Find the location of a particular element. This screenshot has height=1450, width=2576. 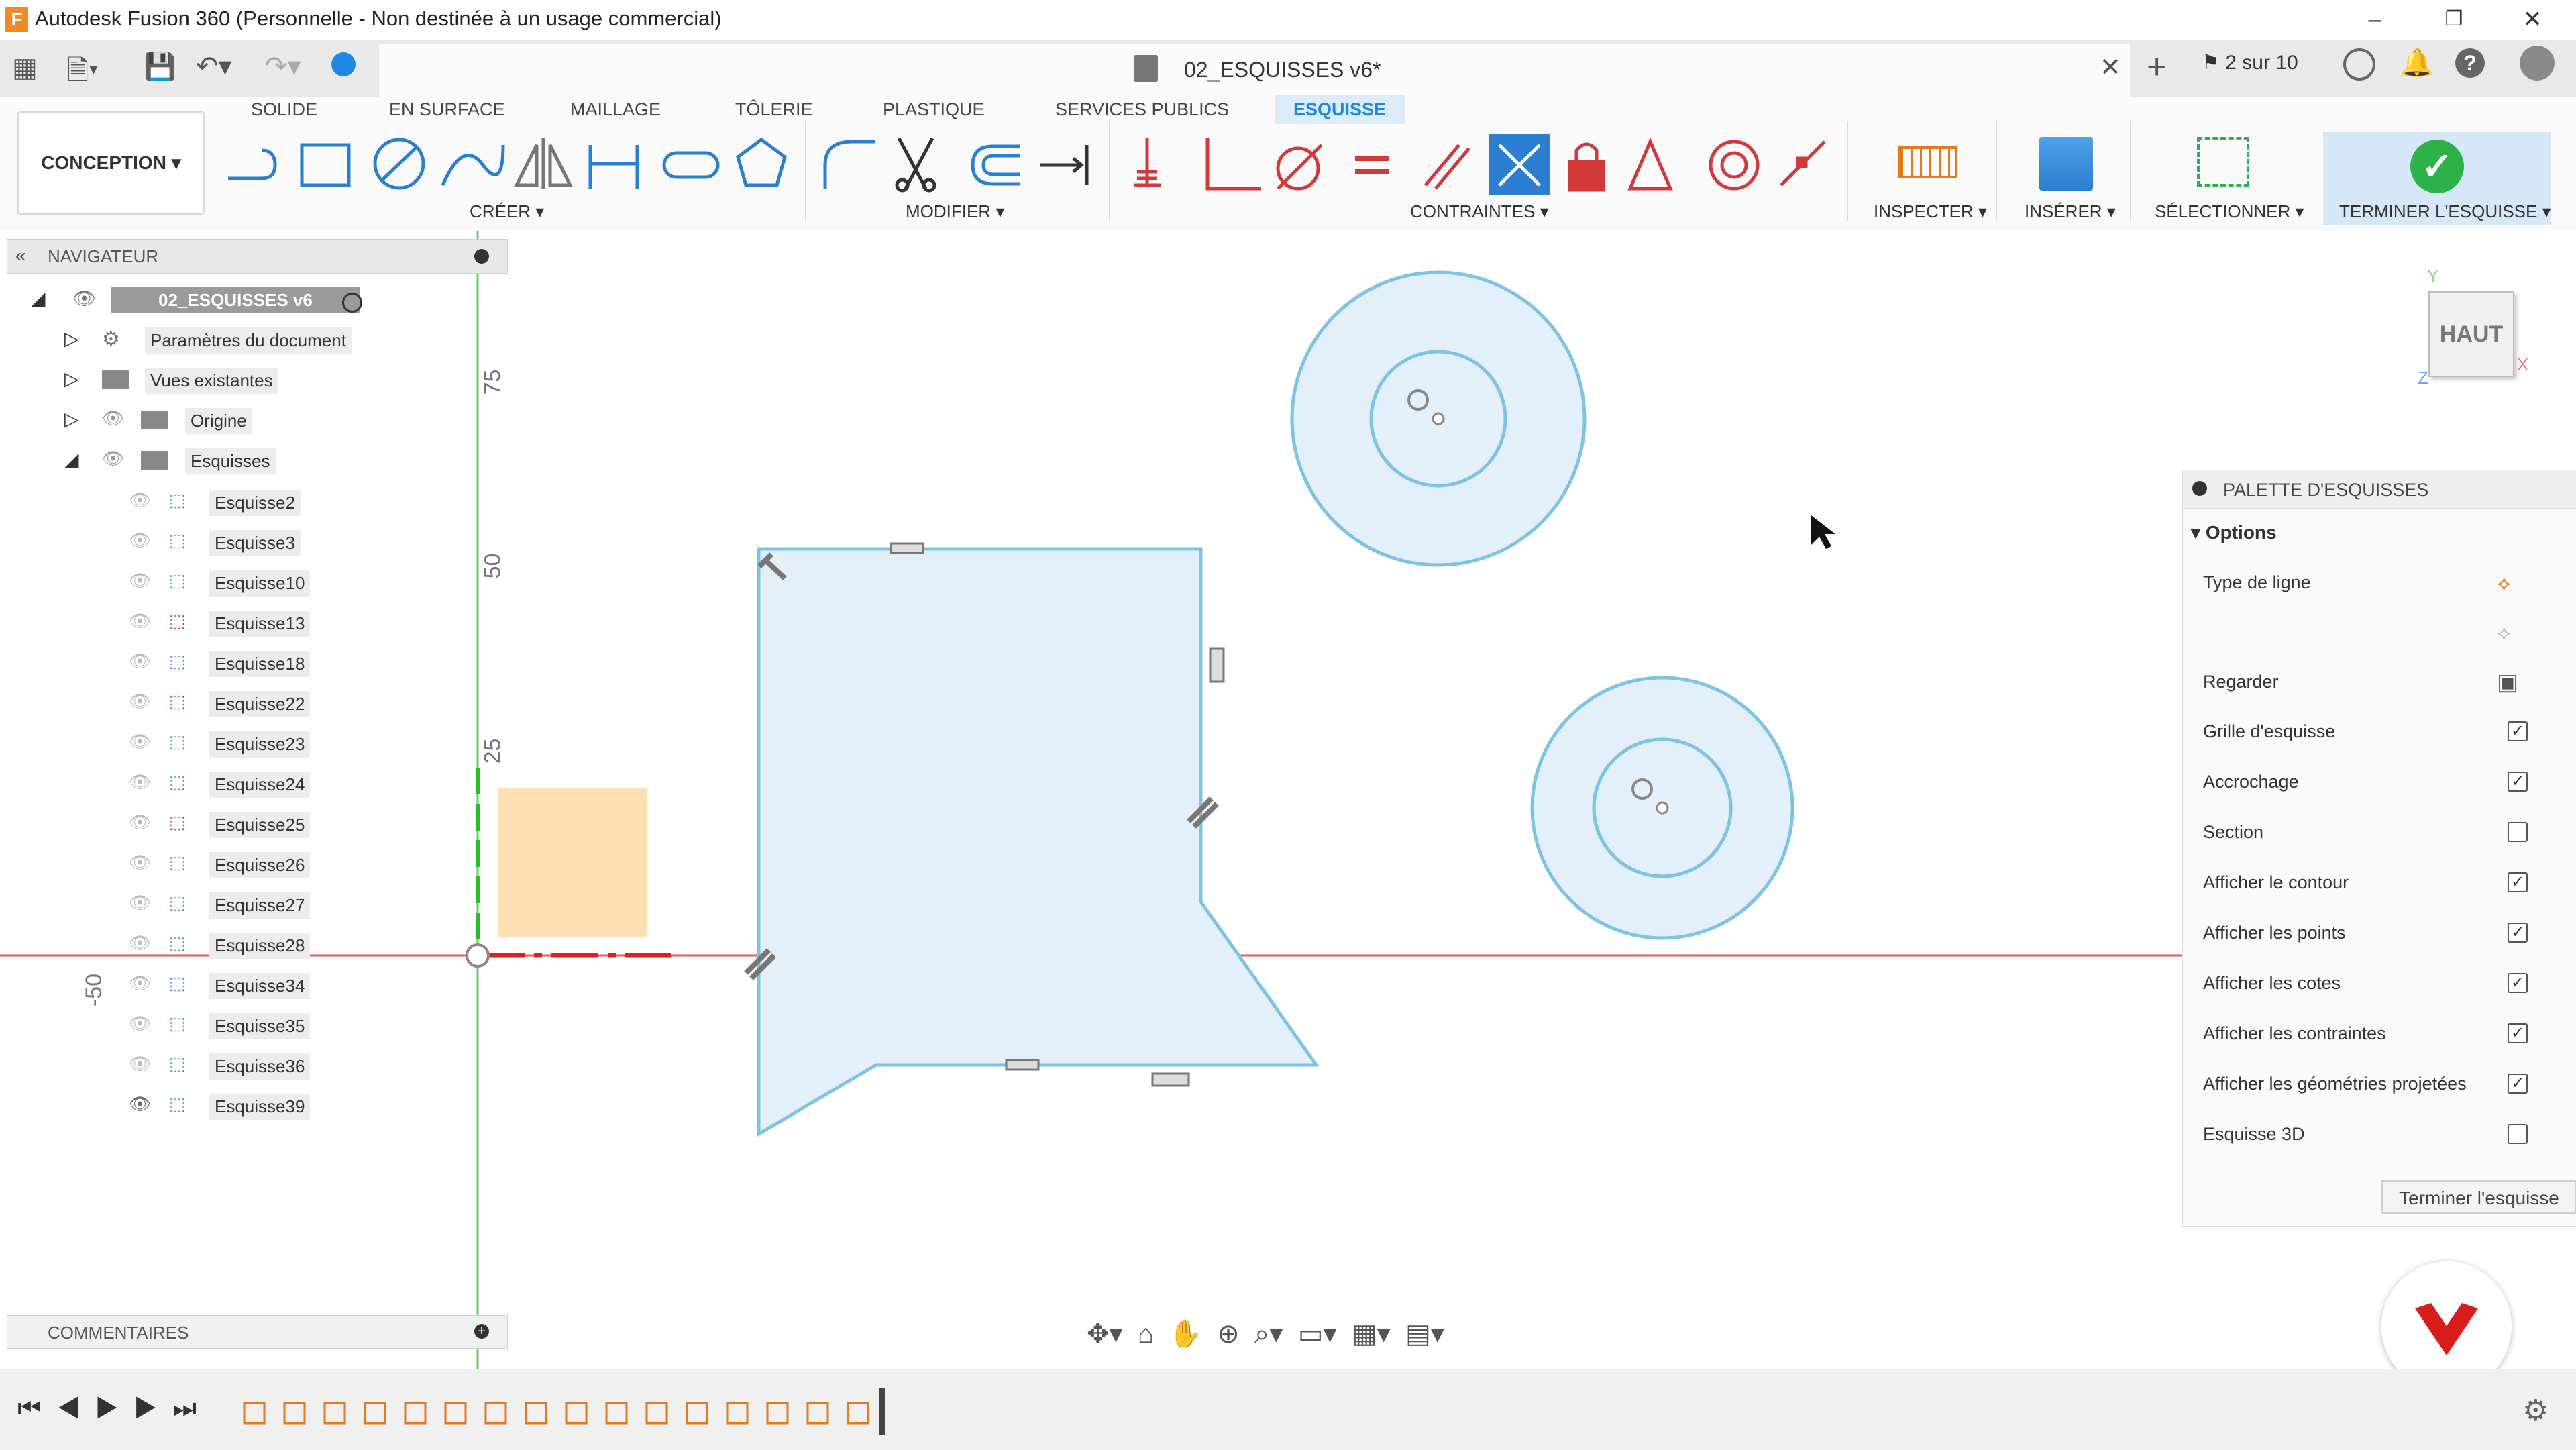

horizontal-constraint-glyph is located at coordinates (907, 548).